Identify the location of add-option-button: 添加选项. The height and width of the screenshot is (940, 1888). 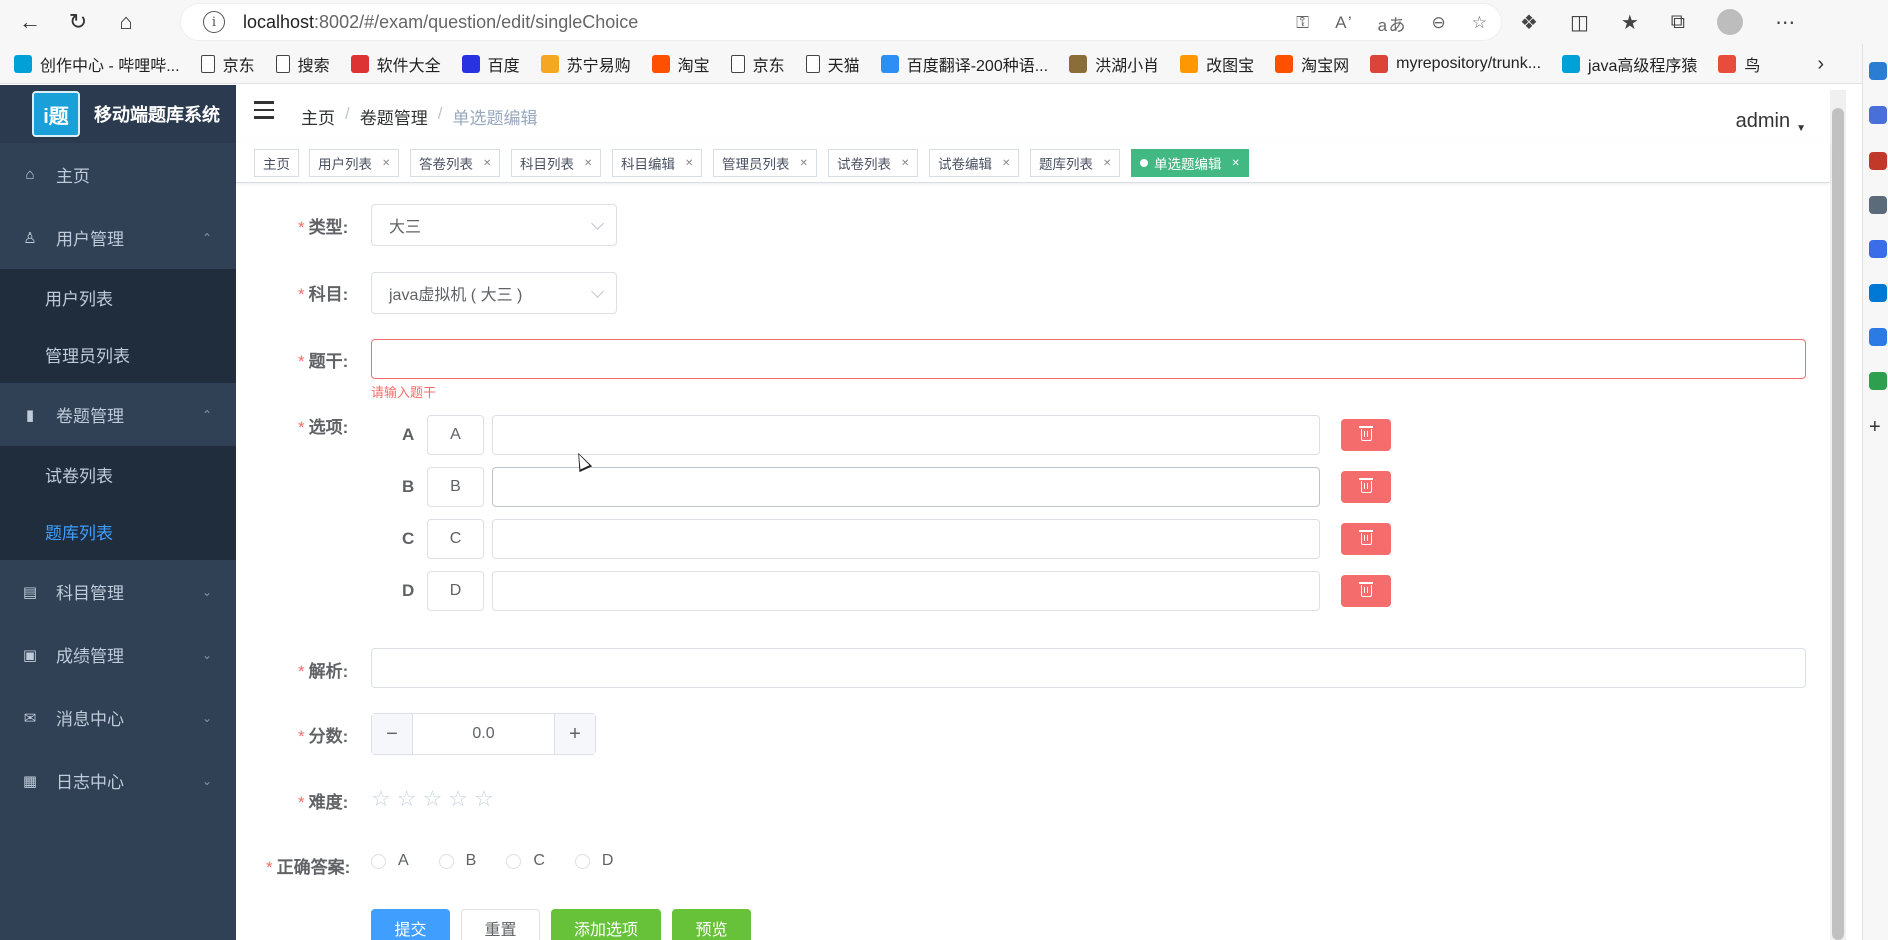
(606, 924).